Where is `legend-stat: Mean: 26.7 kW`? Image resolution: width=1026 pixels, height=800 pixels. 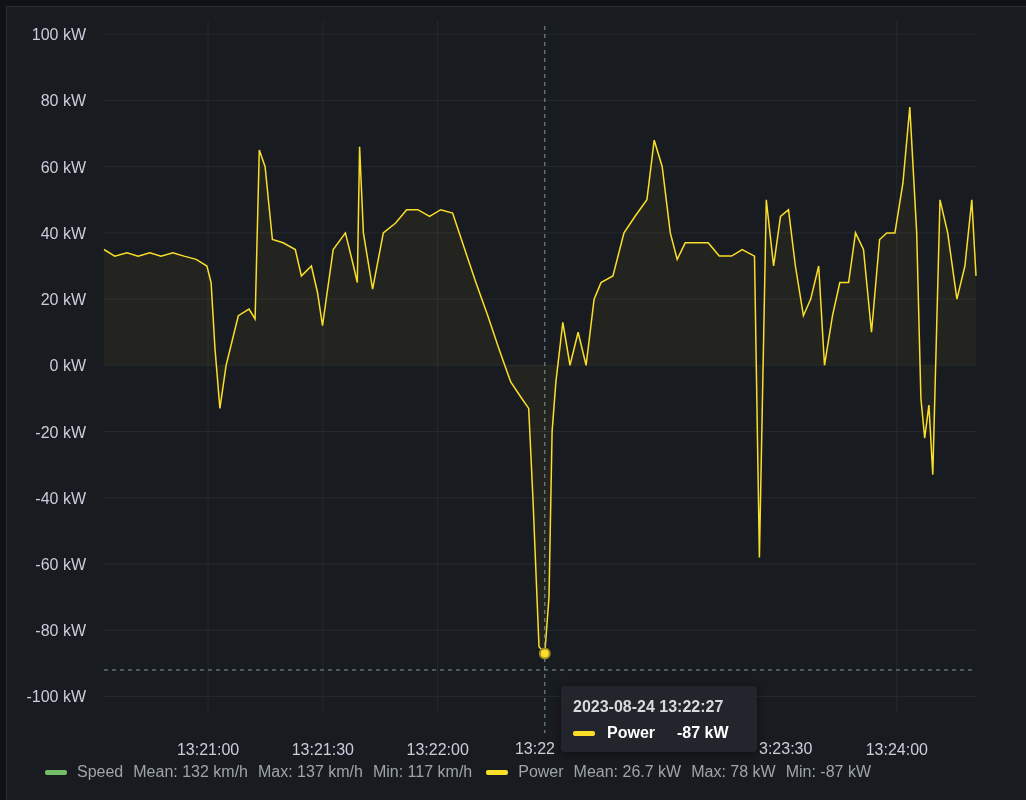 legend-stat: Mean: 26.7 kW is located at coordinates (627, 772).